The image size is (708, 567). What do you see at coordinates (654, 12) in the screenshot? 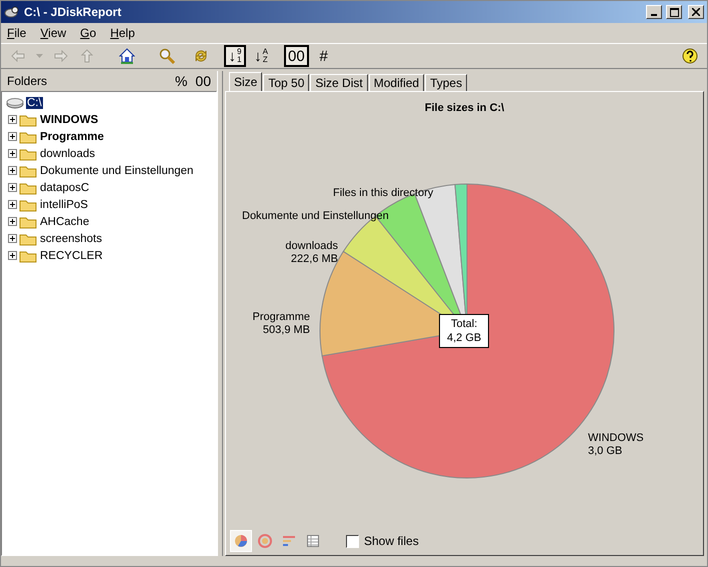
I see `minimize-button` at bounding box center [654, 12].